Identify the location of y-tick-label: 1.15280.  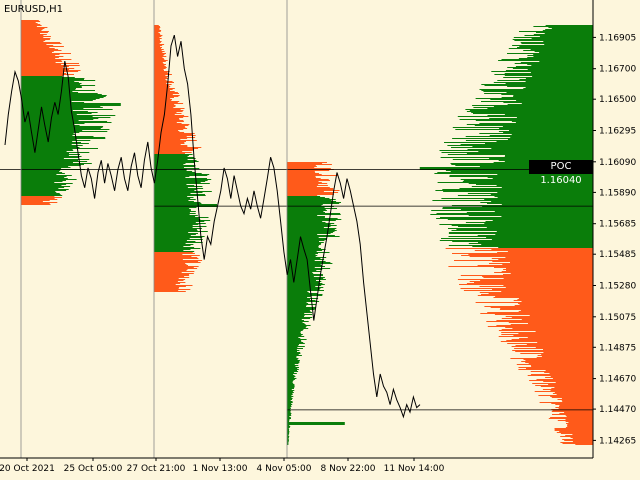
(617, 287).